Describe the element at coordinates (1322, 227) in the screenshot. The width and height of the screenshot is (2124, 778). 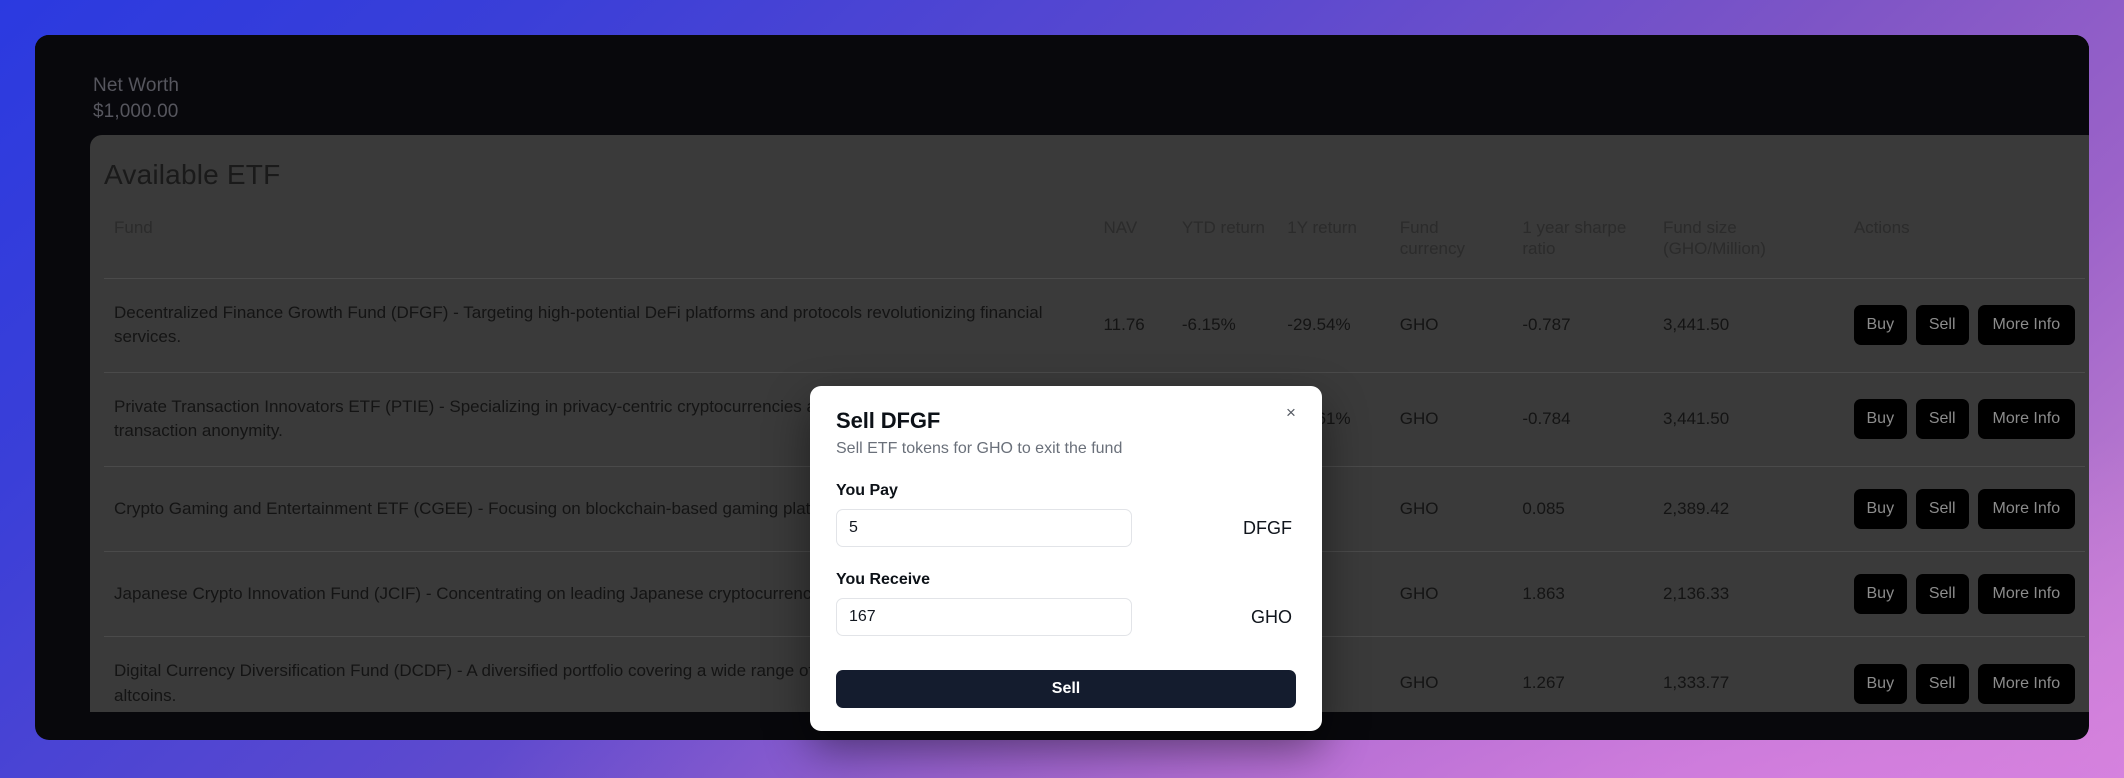
I see `column-header-1y: 1Y return` at that location.